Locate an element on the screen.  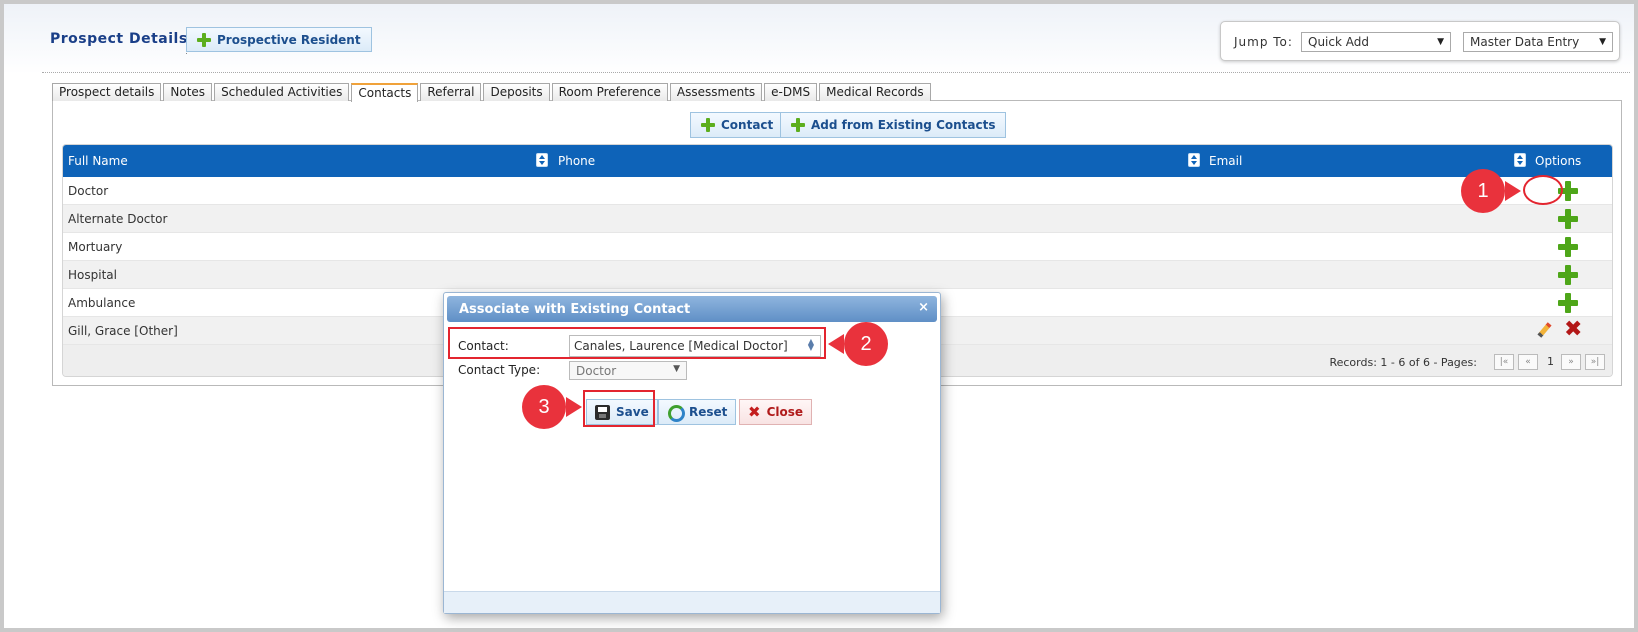
prospective-resident-label: Prospective Resident is located at coordinates (289, 39).